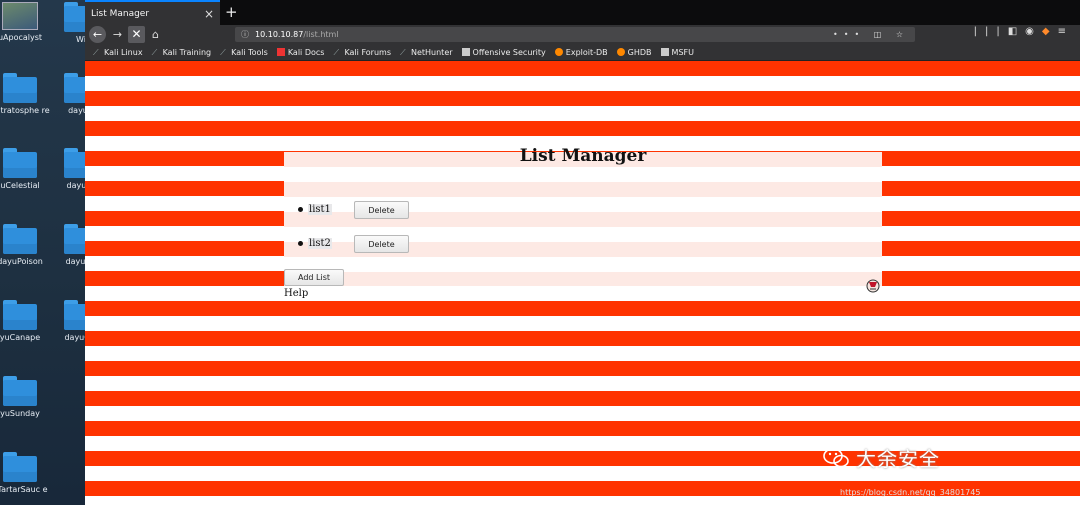 The height and width of the screenshot is (505, 1080). I want to click on desktop-icon: uTartarSauc e, so click(32, 473).